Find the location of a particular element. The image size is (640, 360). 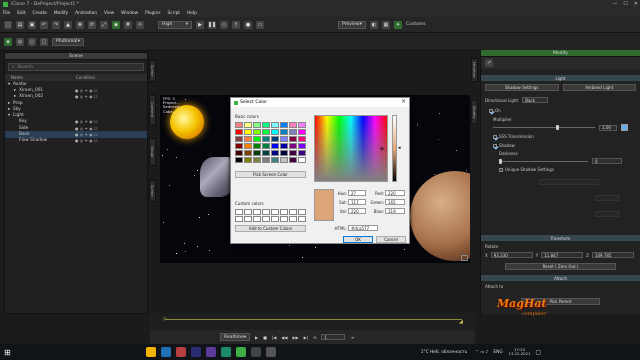

sss-checkbox is located at coordinates (495, 136).